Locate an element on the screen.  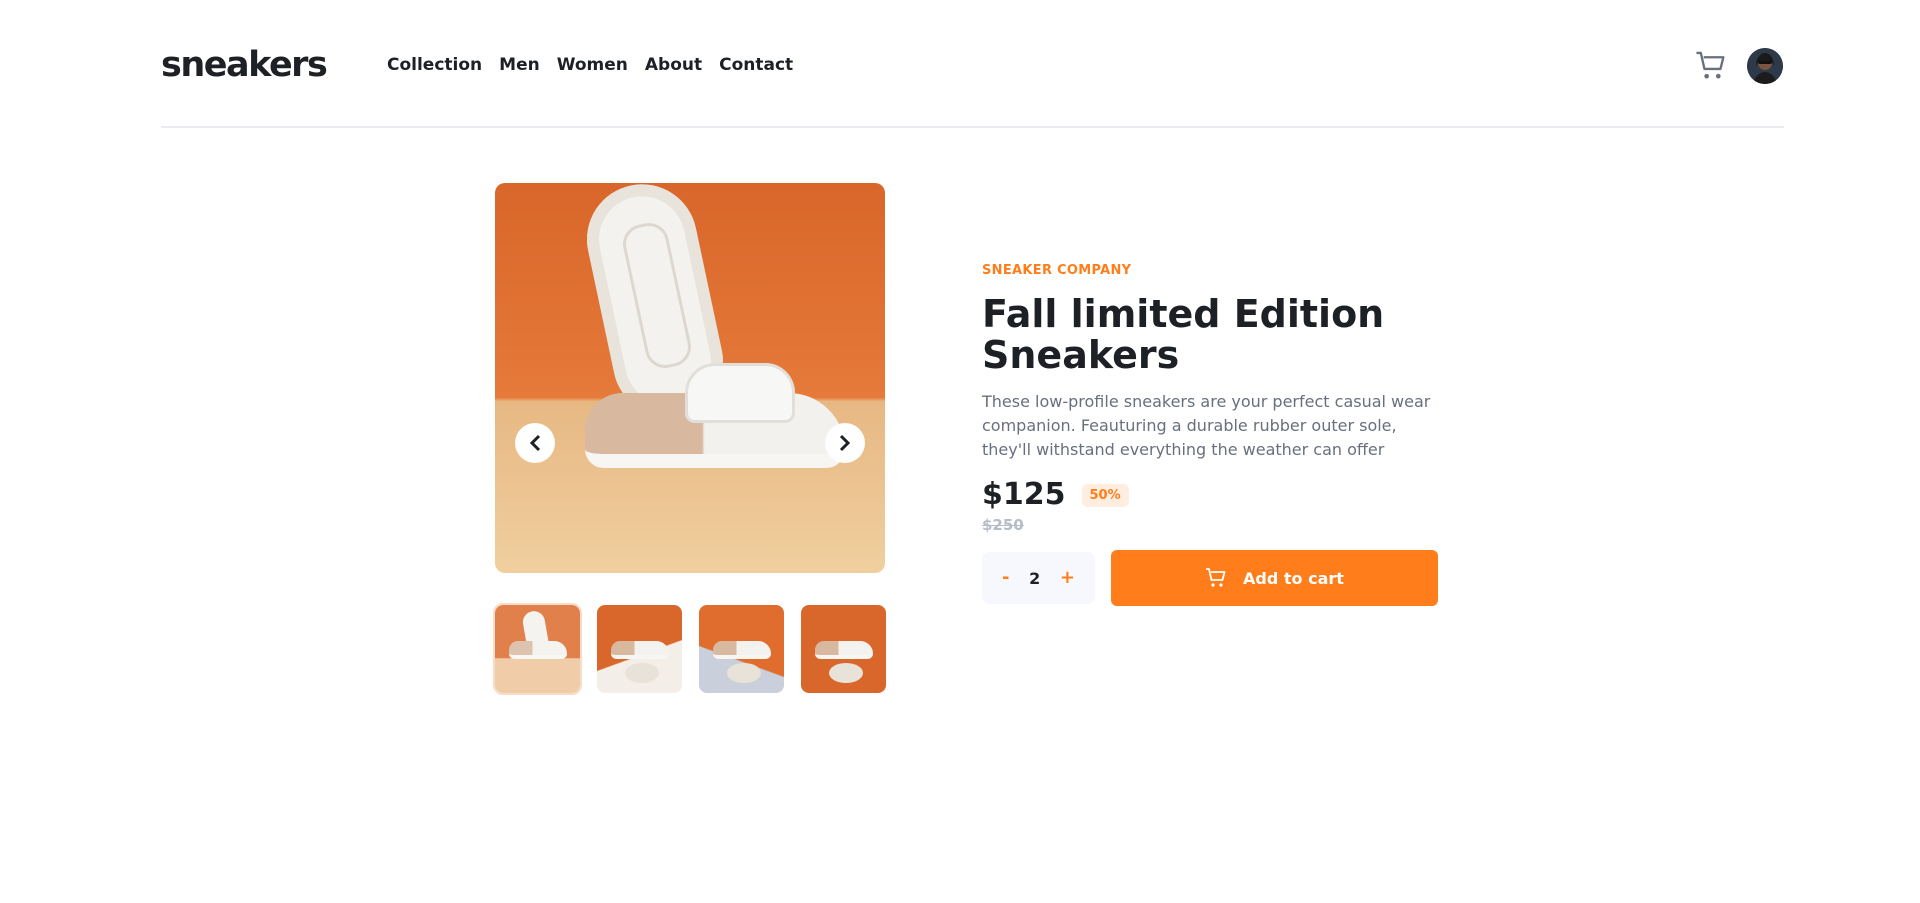
product-main-image is located at coordinates (690, 378).